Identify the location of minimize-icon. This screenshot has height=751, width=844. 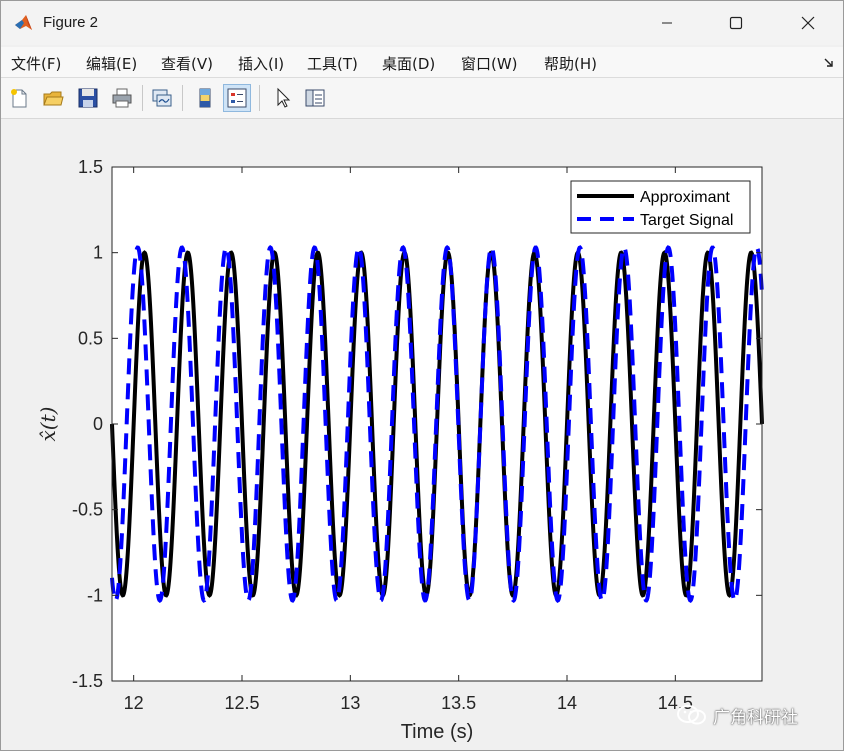
(667, 23).